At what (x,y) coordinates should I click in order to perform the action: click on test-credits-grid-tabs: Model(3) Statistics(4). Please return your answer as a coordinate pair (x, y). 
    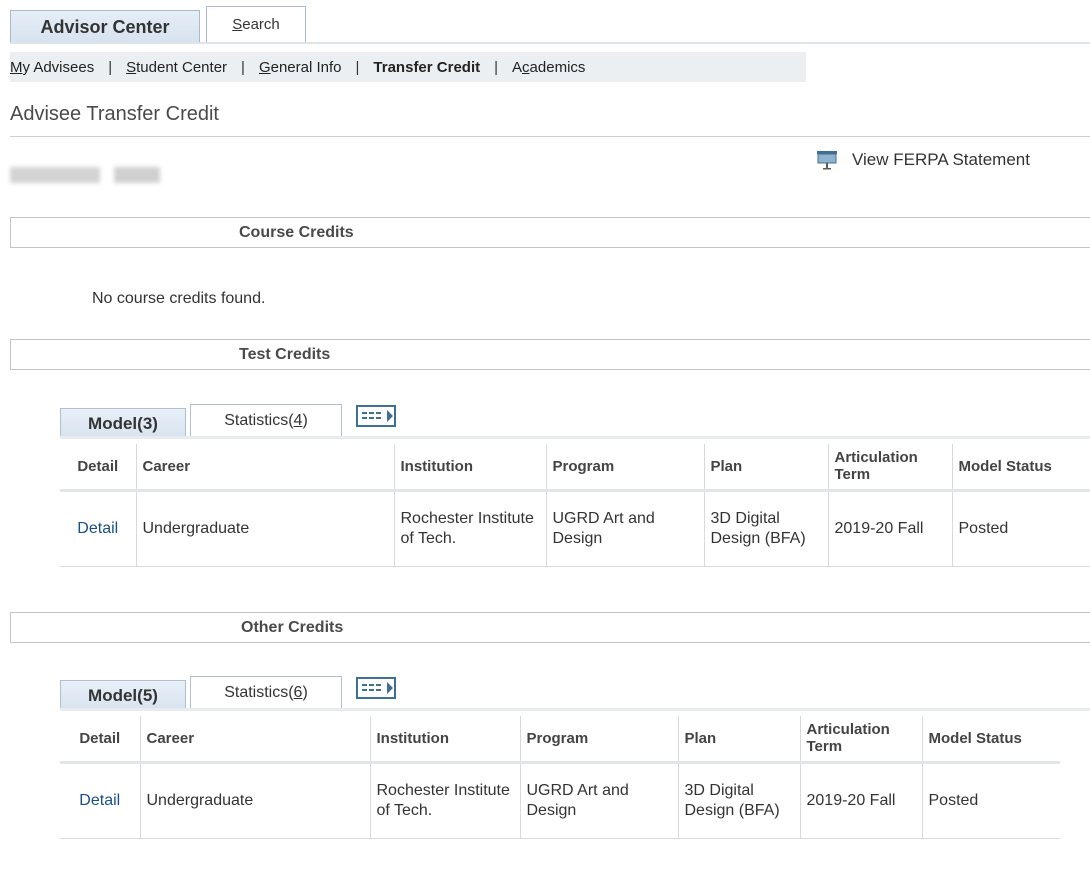
    Looking at the image, I should click on (575, 421).